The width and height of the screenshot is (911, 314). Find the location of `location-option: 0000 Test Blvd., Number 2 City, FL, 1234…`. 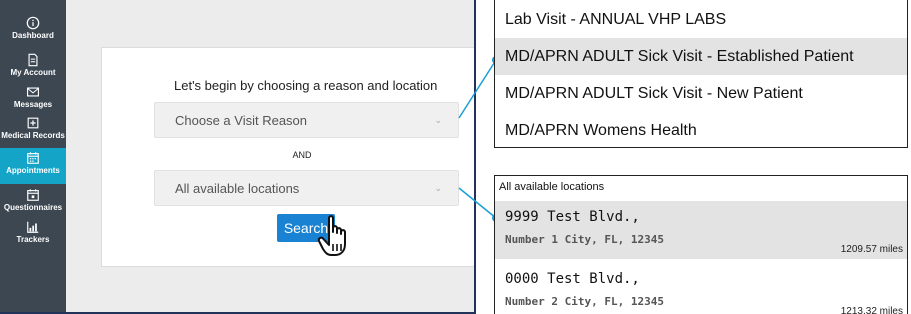

location-option: 0000 Test Blvd., Number 2 City, FL, 1234… is located at coordinates (701, 288).